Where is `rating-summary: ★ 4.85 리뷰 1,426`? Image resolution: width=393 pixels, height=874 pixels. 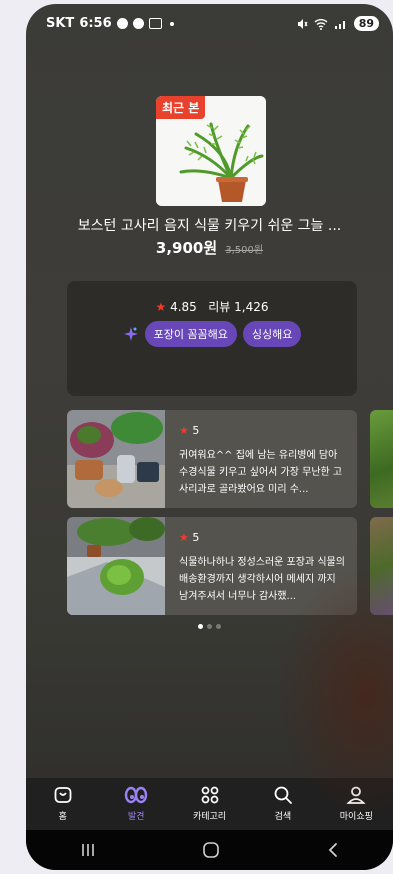
rating-summary: ★ 4.85 리뷰 1,426 is located at coordinates (212, 306).